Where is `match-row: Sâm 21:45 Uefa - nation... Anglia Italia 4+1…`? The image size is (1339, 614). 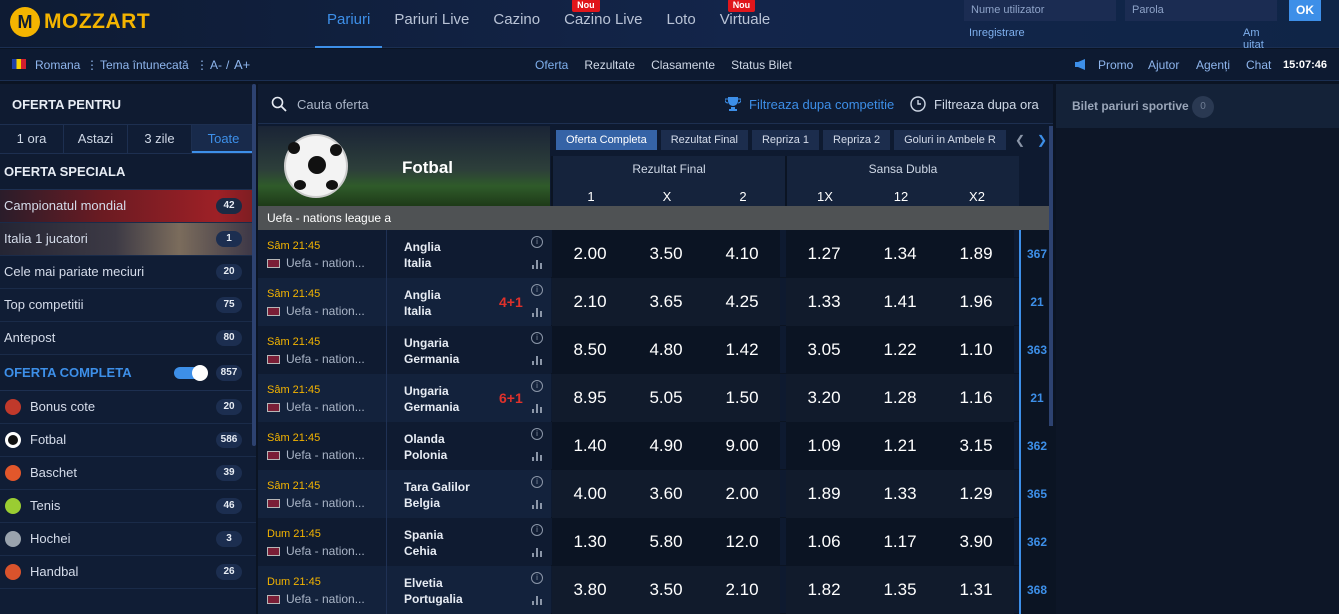 match-row: Sâm 21:45 Uefa - nation... Anglia Italia 4+1… is located at coordinates (655, 302).